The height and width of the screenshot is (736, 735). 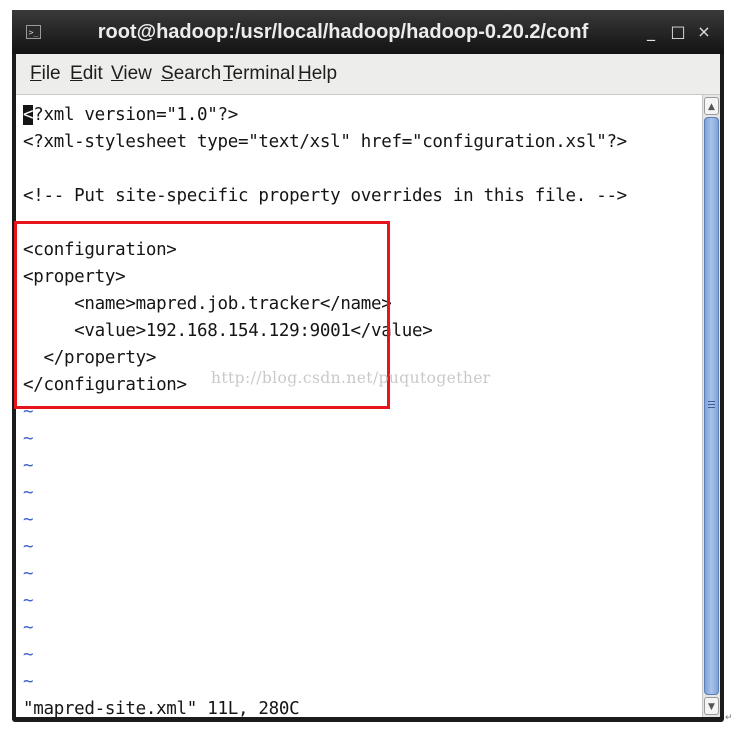 I want to click on menu-help-label: elp, so click(x=324, y=73).